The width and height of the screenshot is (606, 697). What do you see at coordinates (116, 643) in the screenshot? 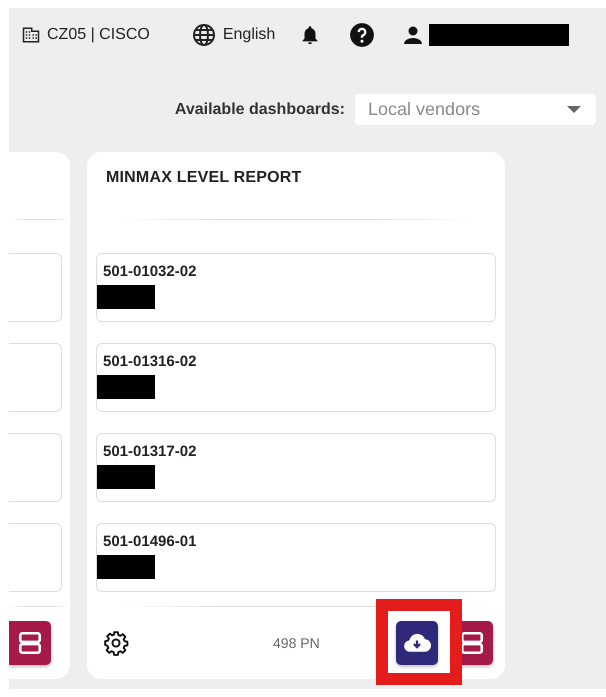
I see `settings-icon` at bounding box center [116, 643].